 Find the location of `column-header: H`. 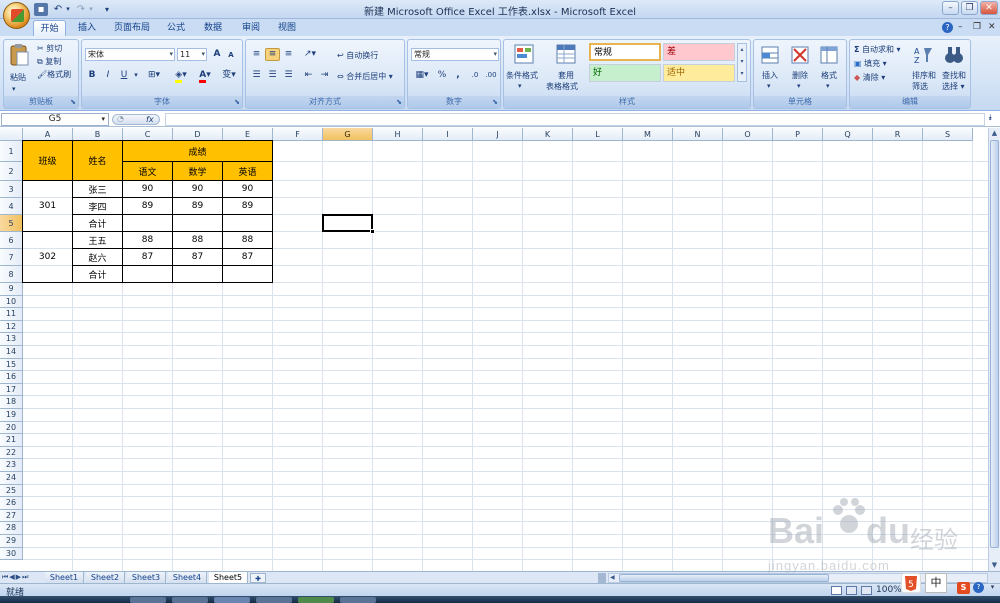

column-header: H is located at coordinates (398, 134).